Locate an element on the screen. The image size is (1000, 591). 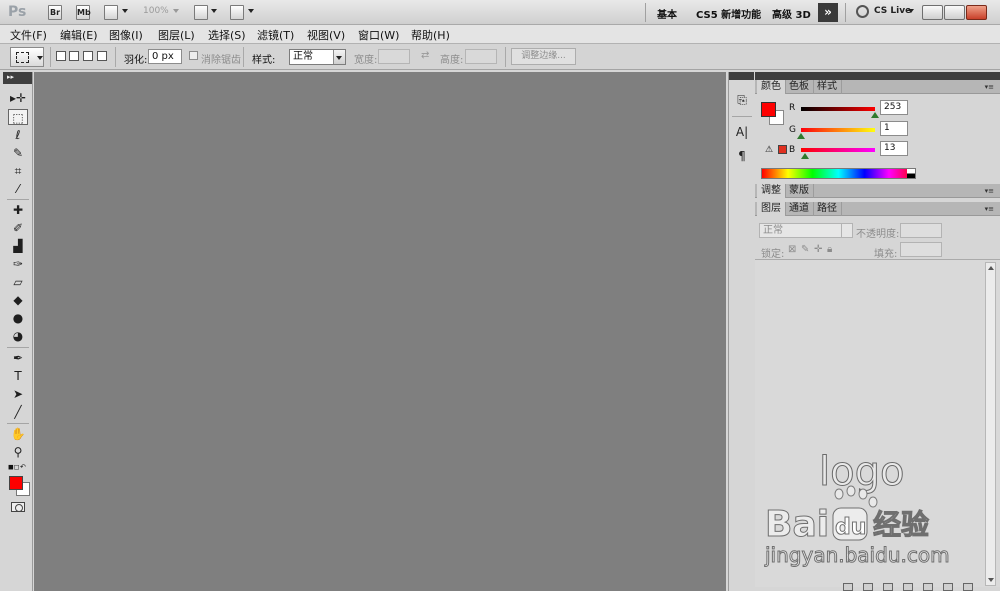
close-button is located at coordinates (976, 12).